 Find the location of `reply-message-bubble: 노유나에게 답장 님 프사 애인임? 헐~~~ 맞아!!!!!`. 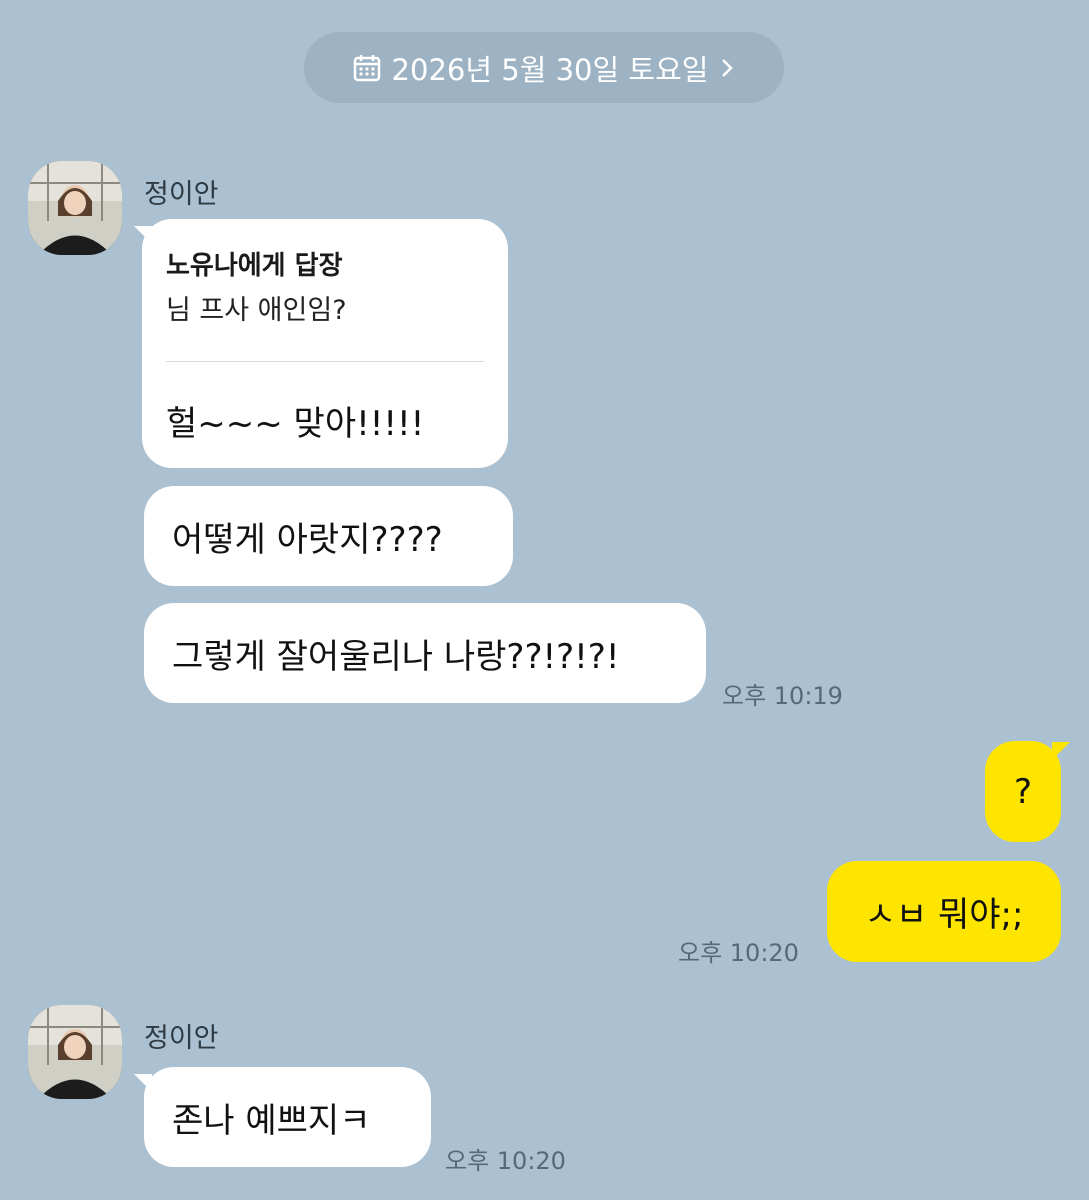

reply-message-bubble: 노유나에게 답장 님 프사 애인임? 헐~~~ 맞아!!!!! is located at coordinates (325, 343).